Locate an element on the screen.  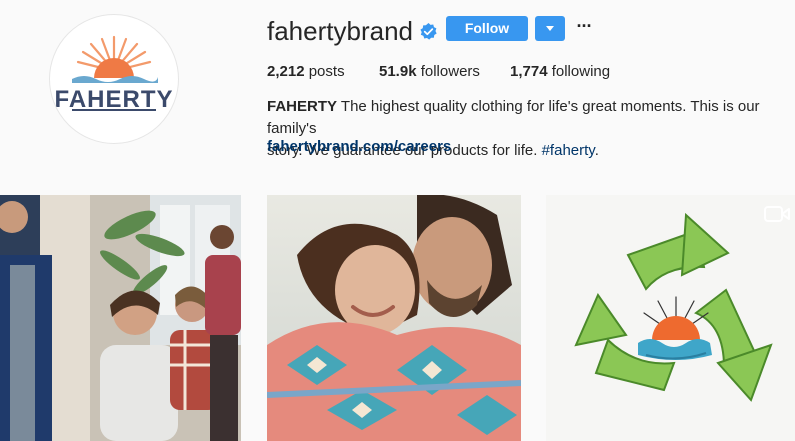
suggestions-dropdown-button is located at coordinates (550, 28).